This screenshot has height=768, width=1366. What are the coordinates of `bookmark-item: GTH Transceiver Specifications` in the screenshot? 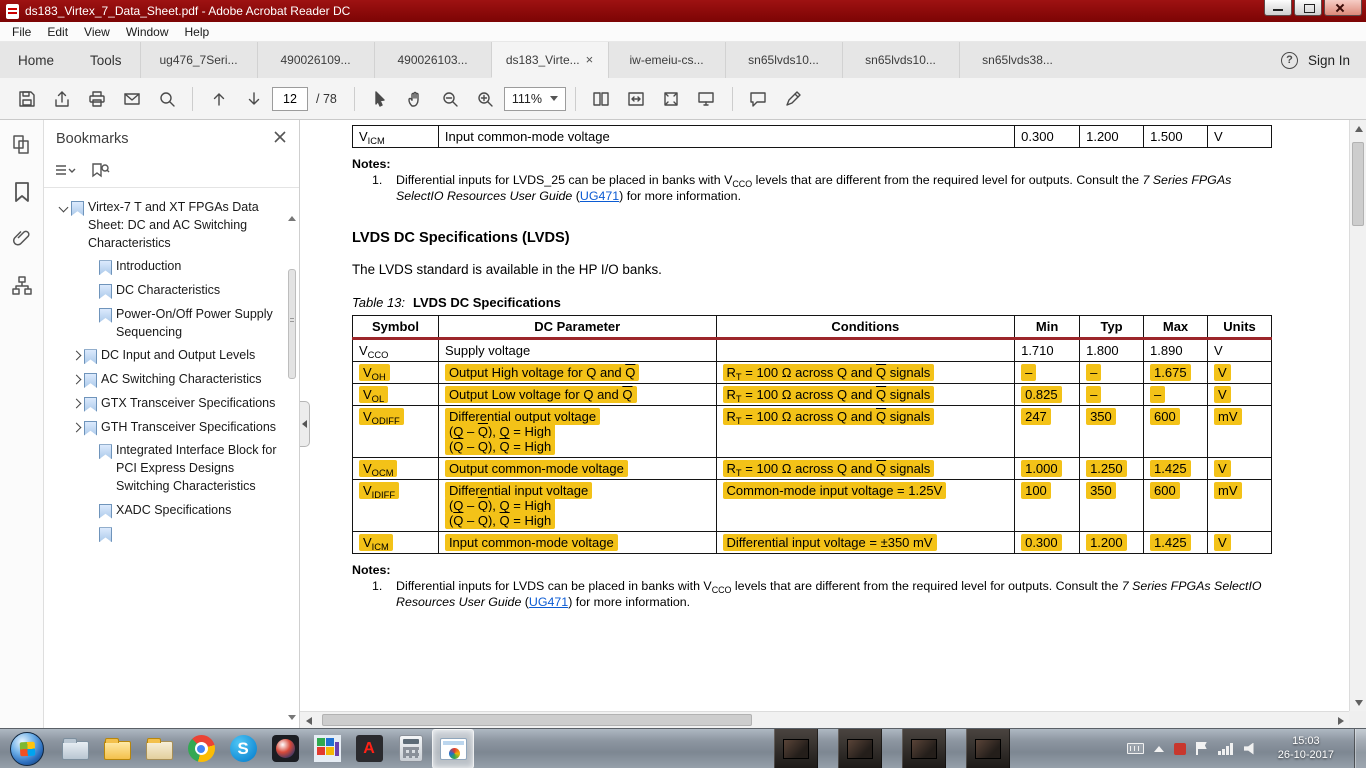 It's located at (164, 428).